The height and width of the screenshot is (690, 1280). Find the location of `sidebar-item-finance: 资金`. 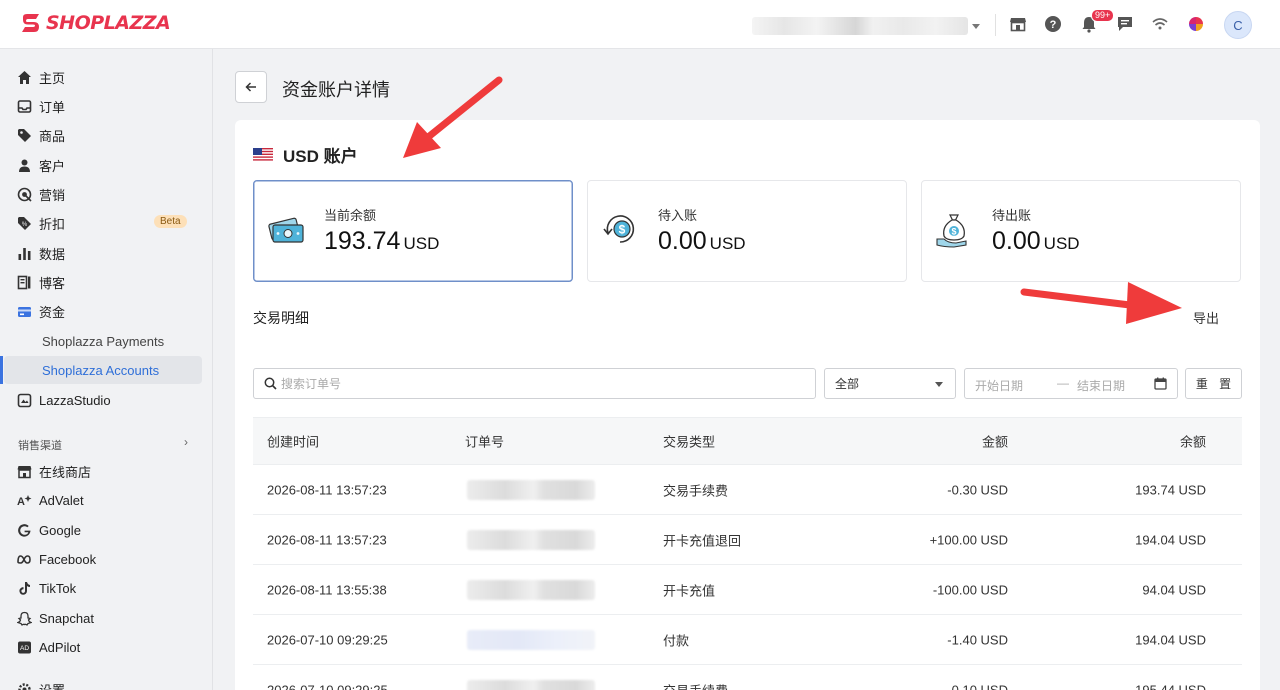

sidebar-item-finance: 资金 is located at coordinates (106, 311).